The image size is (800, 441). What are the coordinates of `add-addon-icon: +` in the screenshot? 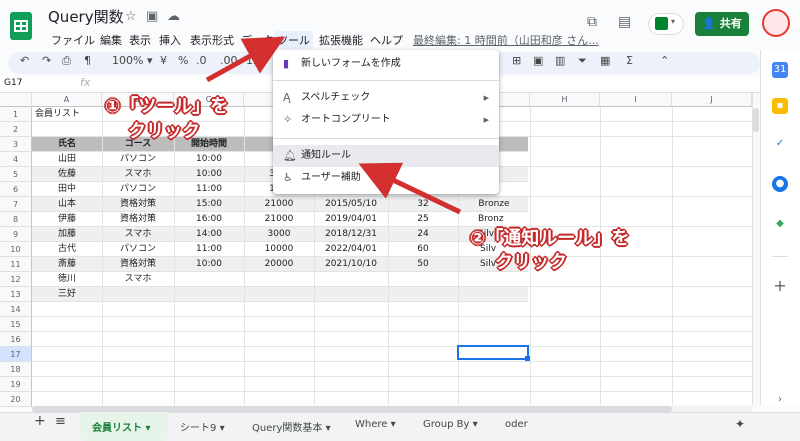 It's located at (780, 286).